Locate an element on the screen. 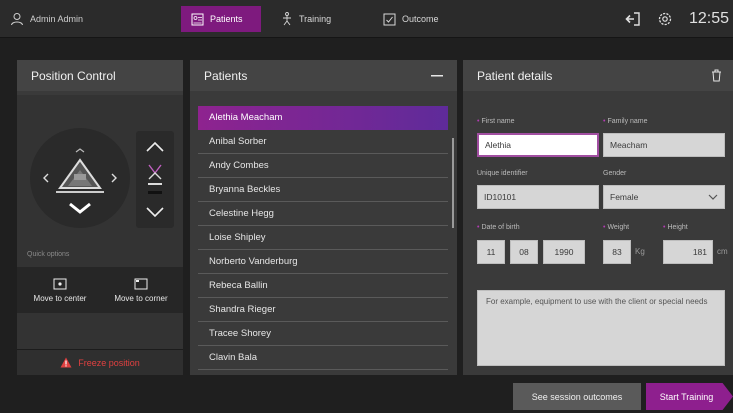 The height and width of the screenshot is (413, 733). list-item: Celestine Hegg is located at coordinates (323, 214).